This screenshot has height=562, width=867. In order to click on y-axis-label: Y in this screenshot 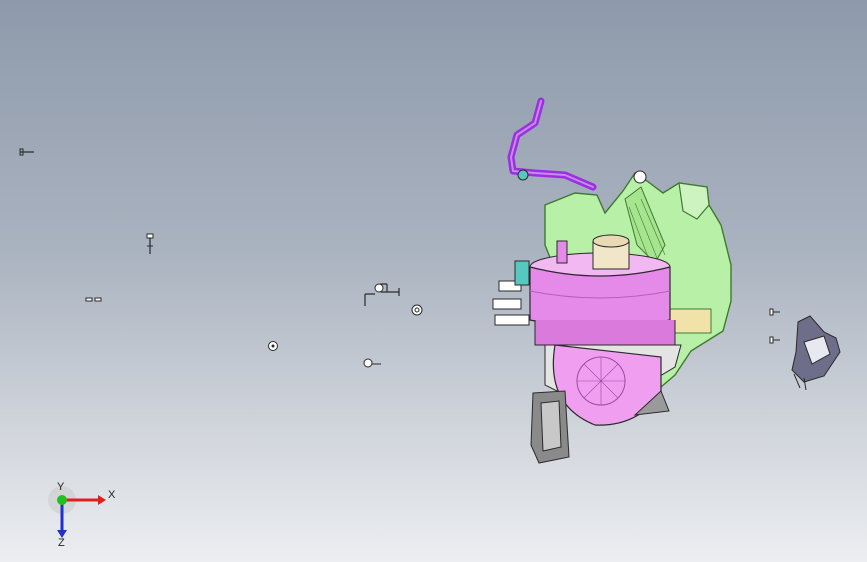, I will do `click(61, 487)`.